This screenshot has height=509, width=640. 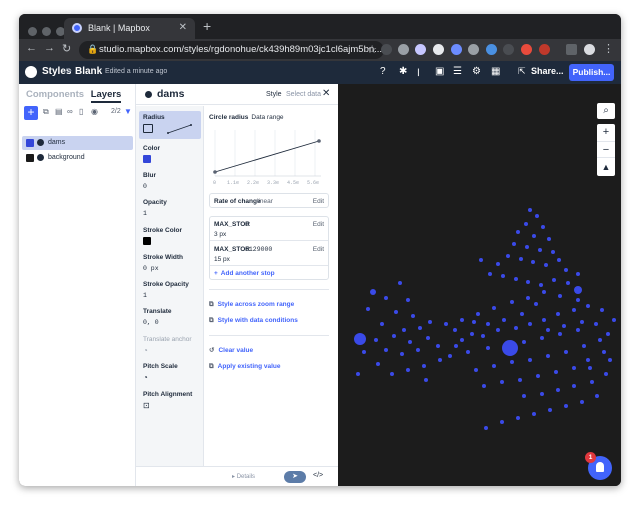 What do you see at coordinates (303, 94) in the screenshot?
I see `tab-select-data: Select data` at bounding box center [303, 94].